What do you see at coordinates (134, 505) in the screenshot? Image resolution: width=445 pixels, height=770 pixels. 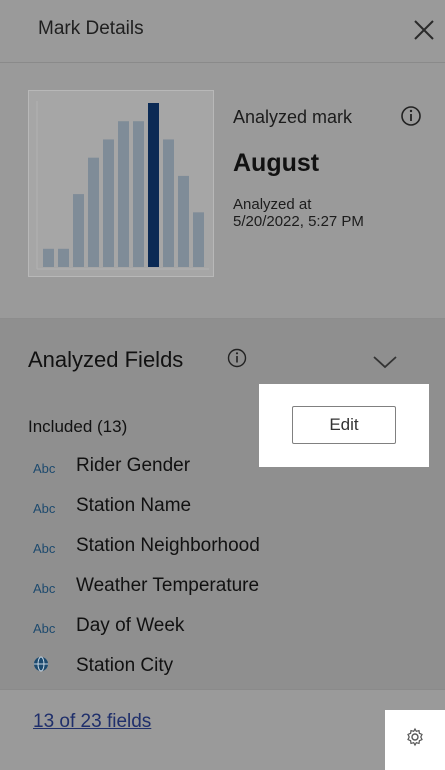 I see `field-name: Station Name` at bounding box center [134, 505].